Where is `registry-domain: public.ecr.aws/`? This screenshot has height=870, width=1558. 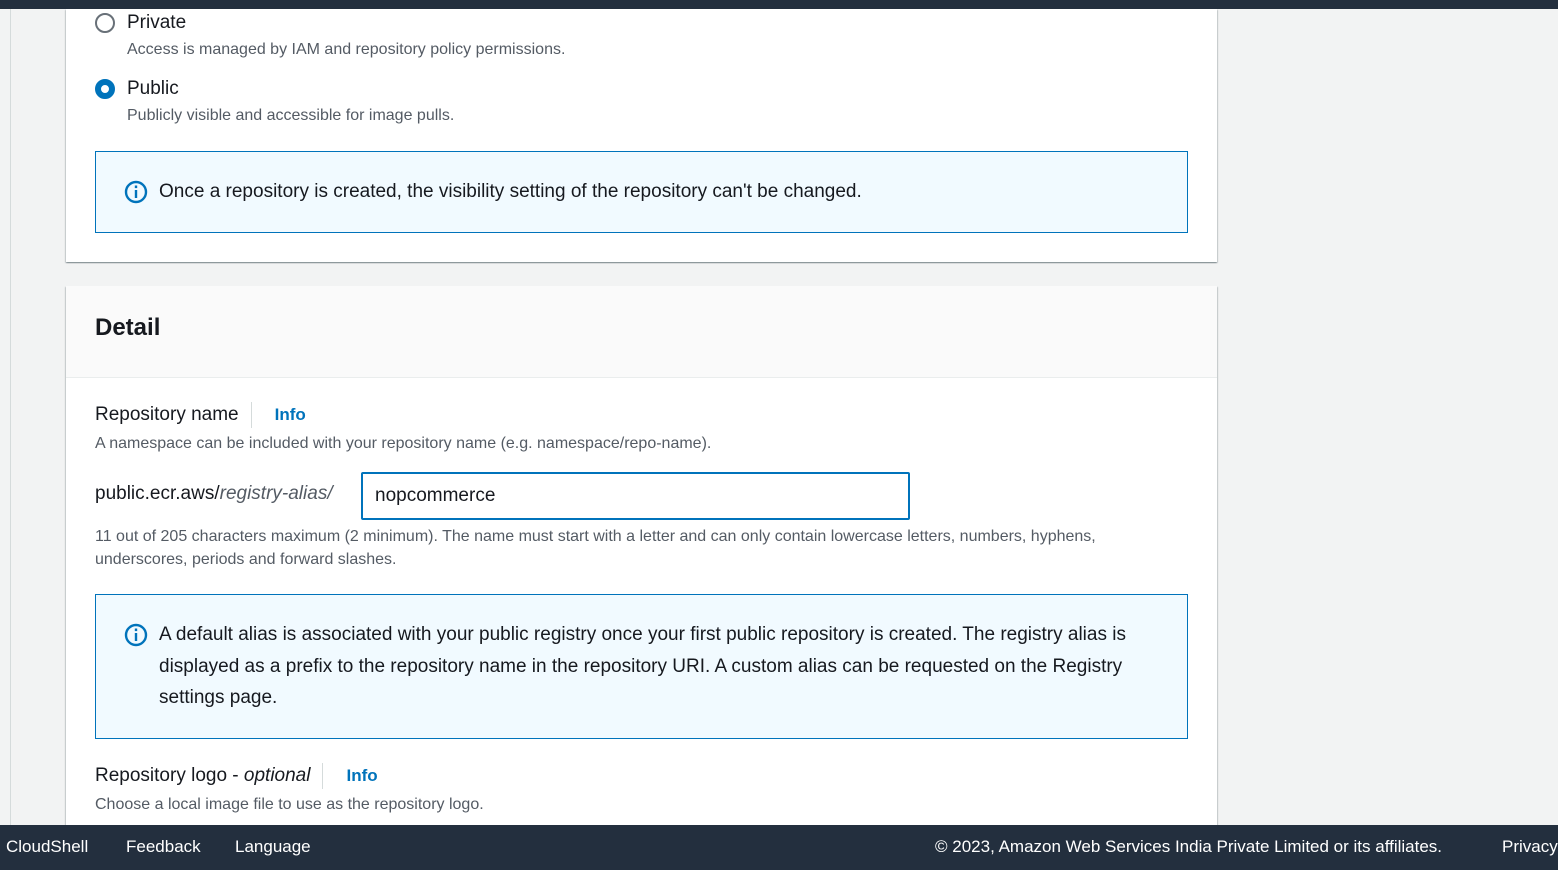
registry-domain: public.ecr.aws/ is located at coordinates (157, 493).